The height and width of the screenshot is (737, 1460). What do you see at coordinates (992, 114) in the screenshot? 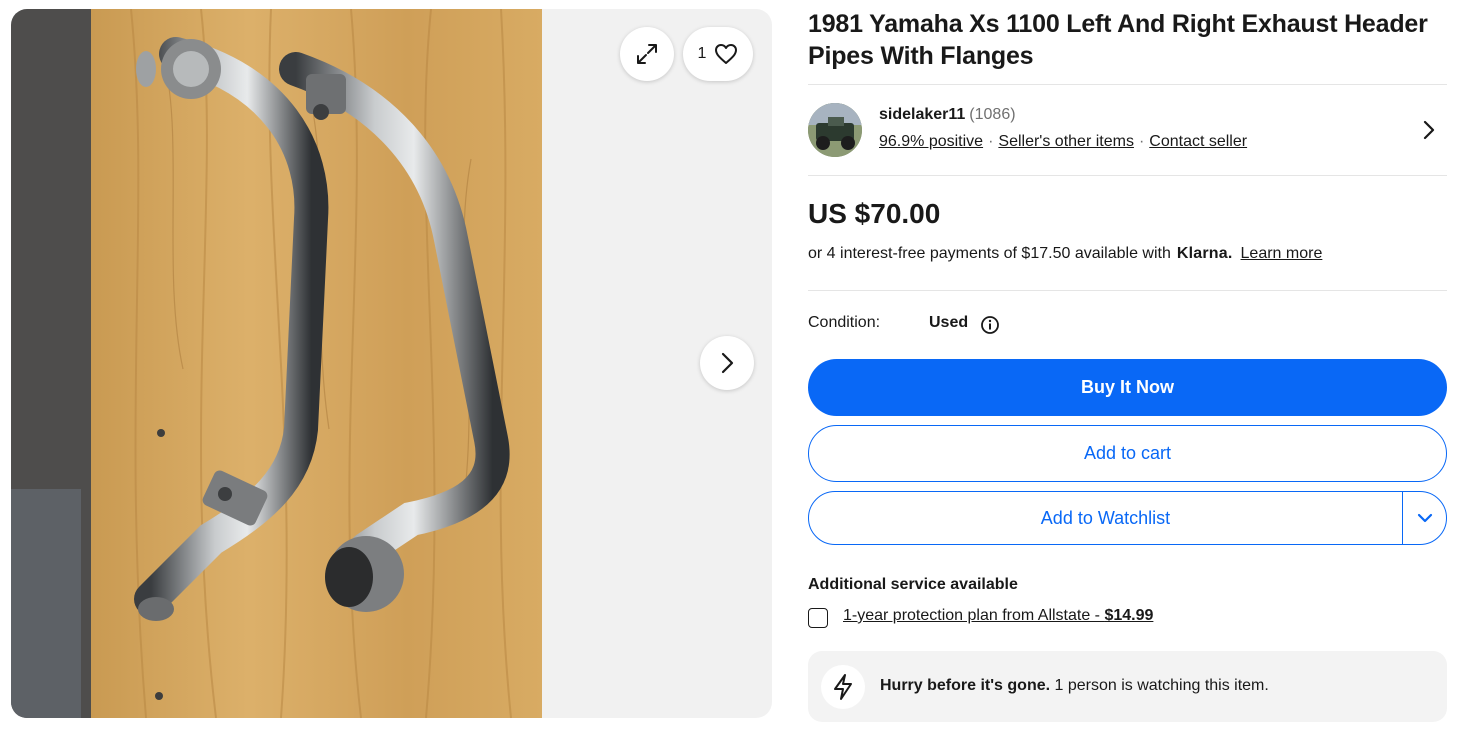
I see `seller-feedback-count: (1086)` at bounding box center [992, 114].